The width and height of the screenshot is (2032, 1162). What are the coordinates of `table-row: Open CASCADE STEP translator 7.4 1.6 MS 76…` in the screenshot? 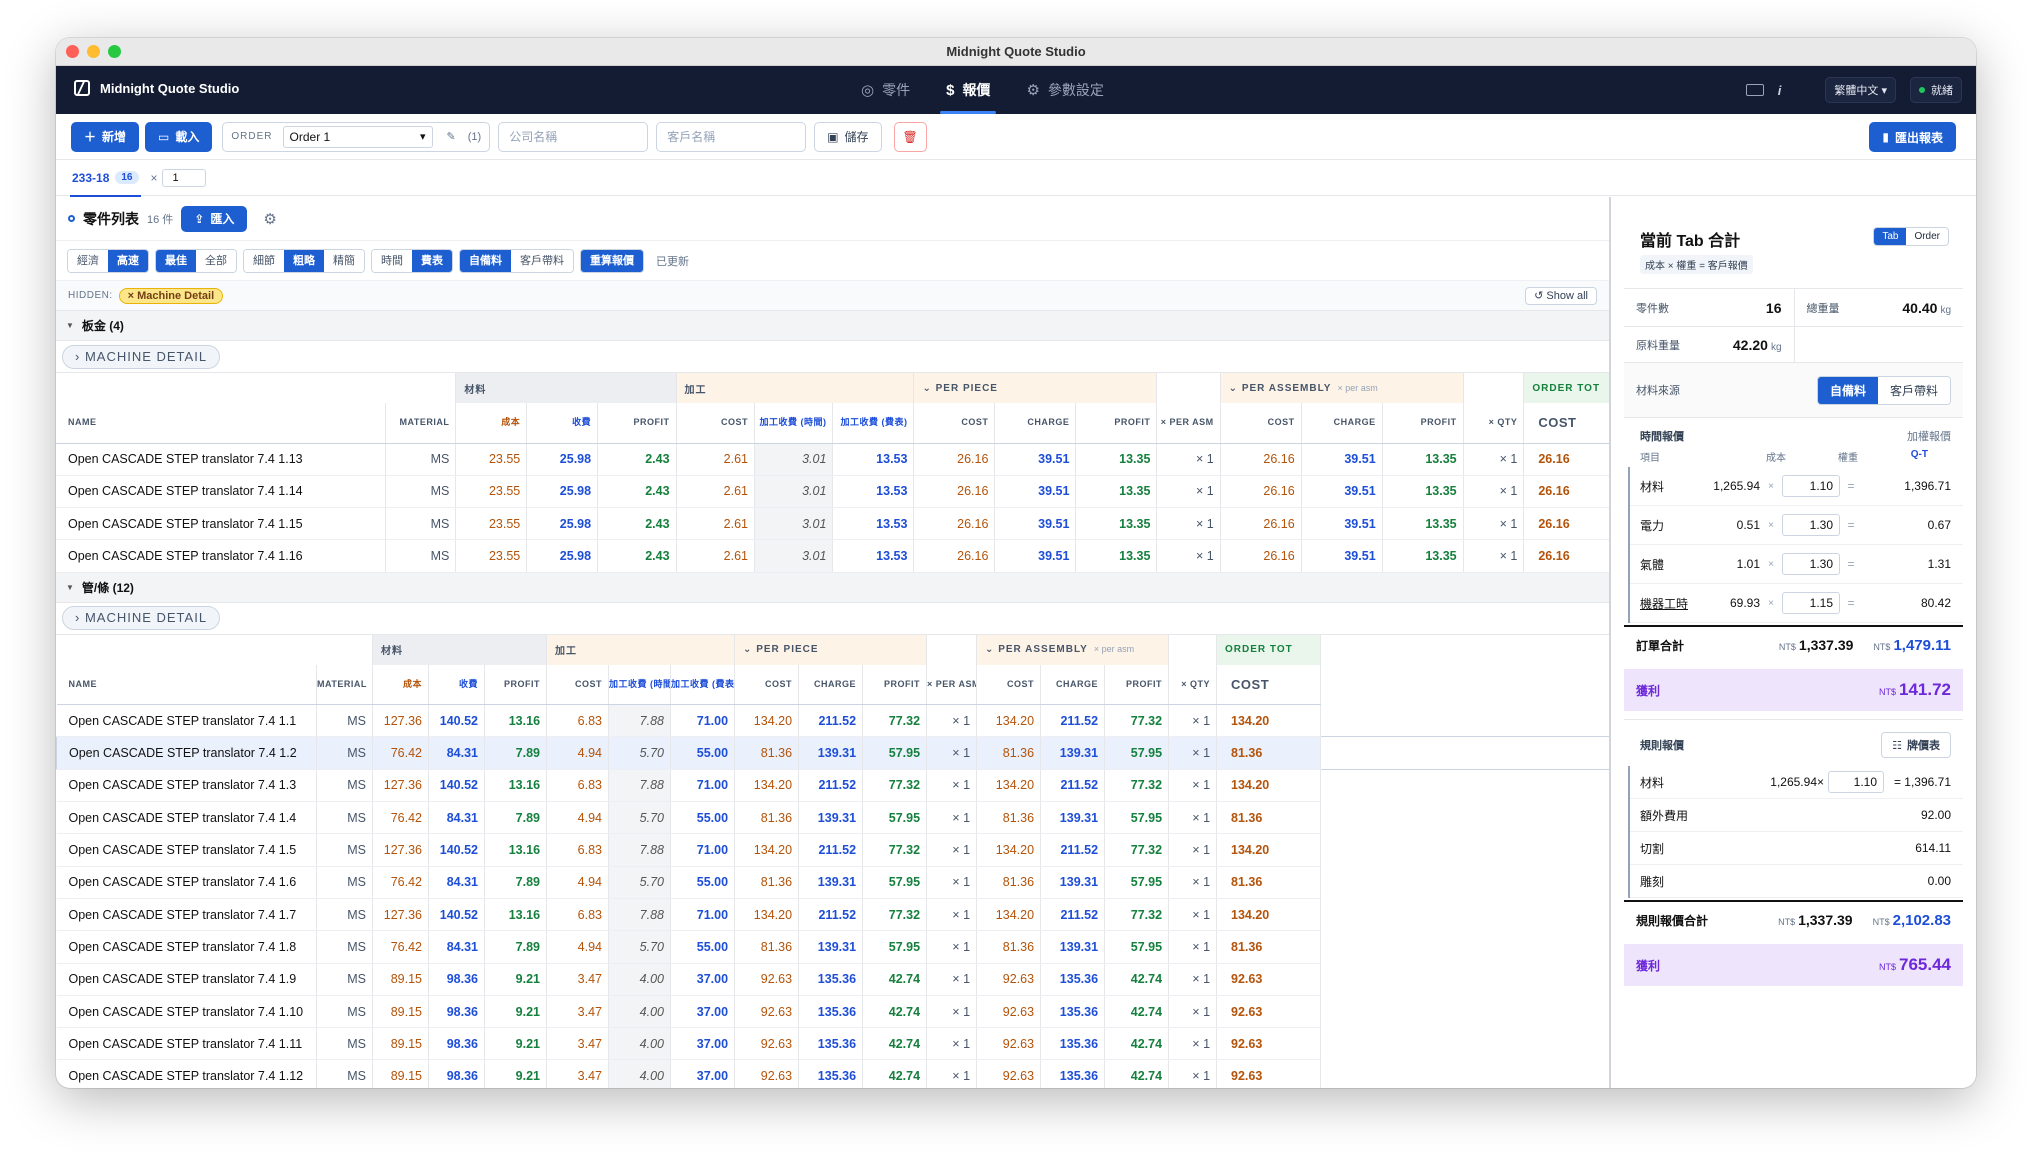 It's located at (833, 882).